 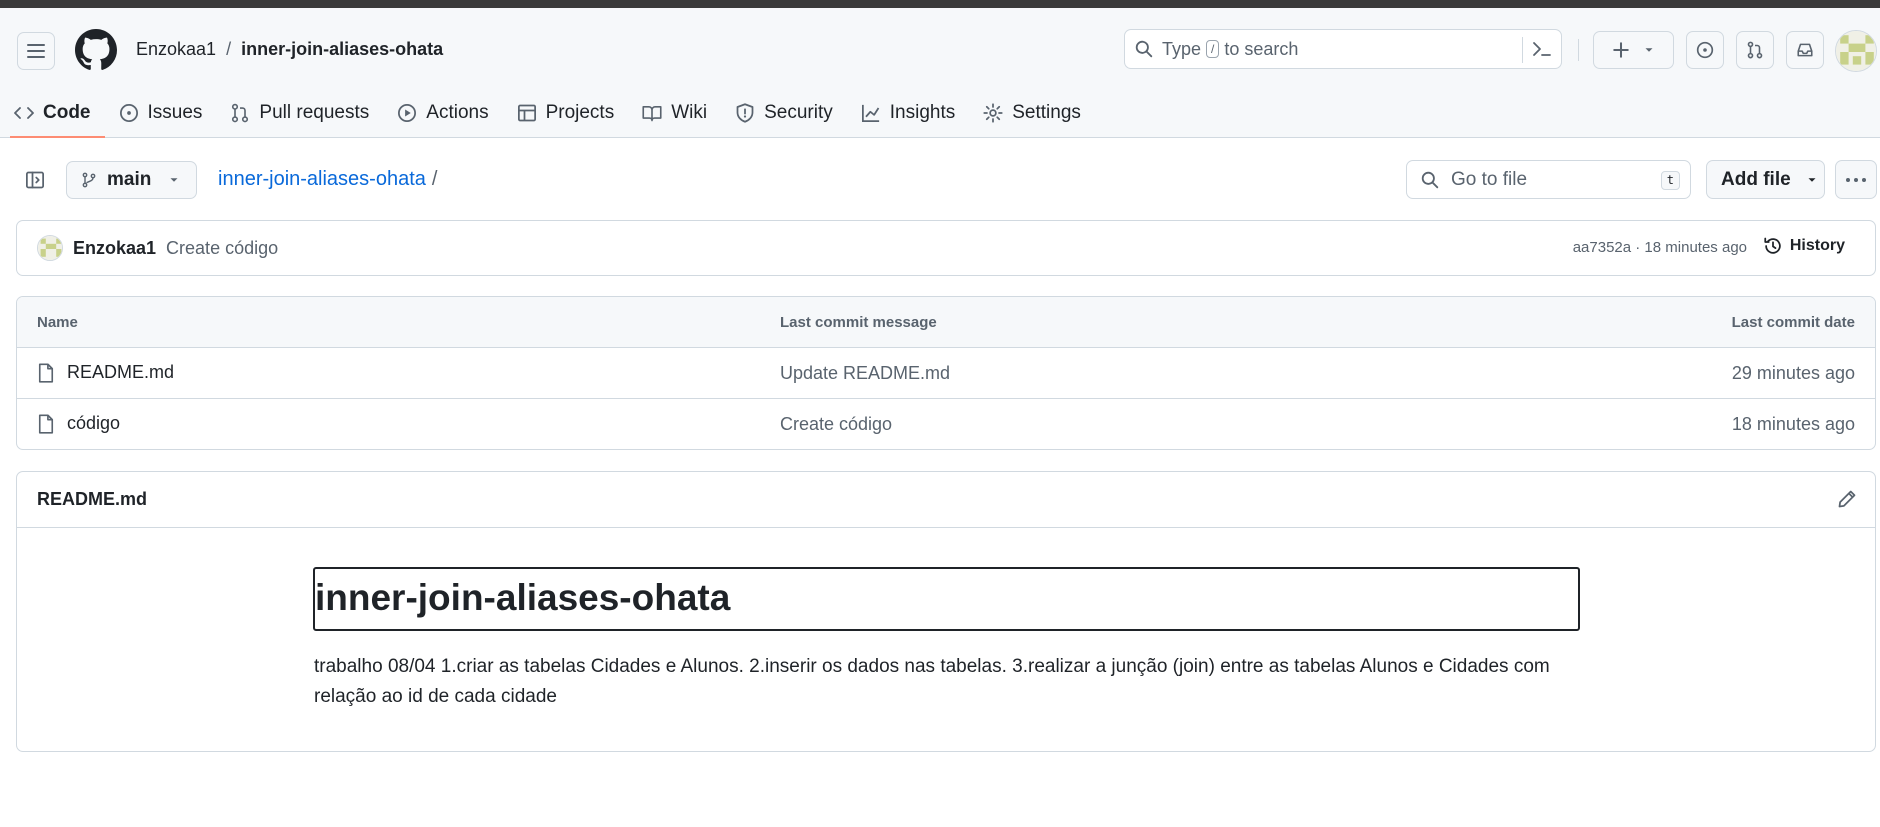 I want to click on tab-actions: Actions, so click(x=442, y=113).